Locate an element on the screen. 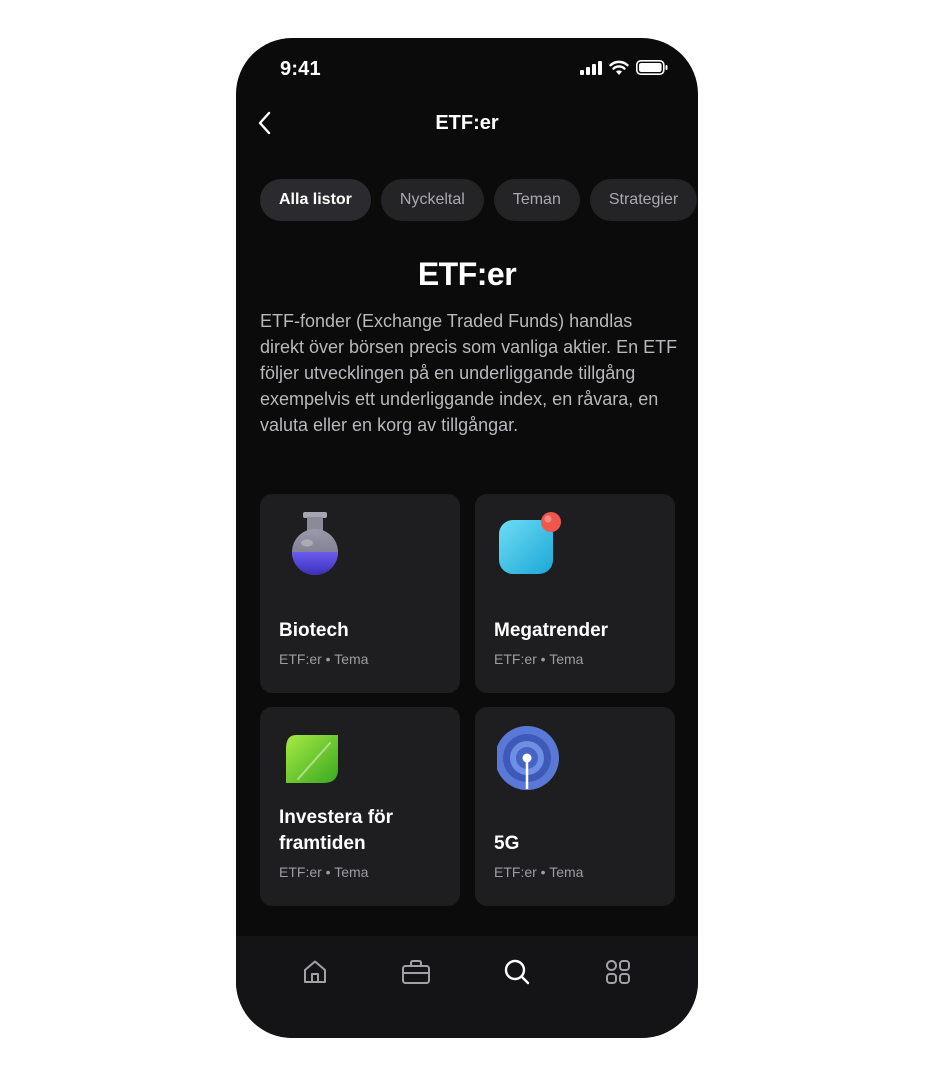  briefcase-icon is located at coordinates (416, 972).